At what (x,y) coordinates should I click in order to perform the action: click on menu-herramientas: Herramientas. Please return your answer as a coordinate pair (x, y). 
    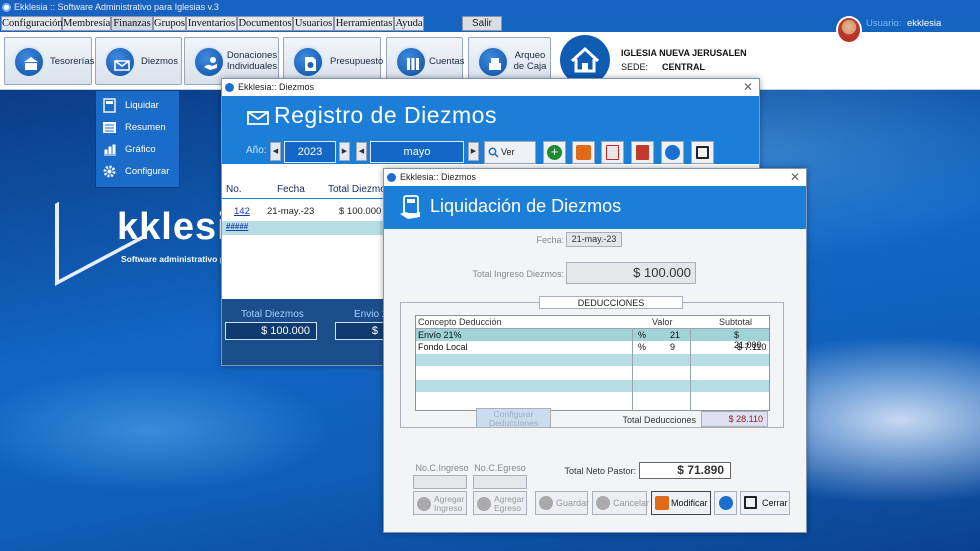
    Looking at the image, I should click on (364, 23).